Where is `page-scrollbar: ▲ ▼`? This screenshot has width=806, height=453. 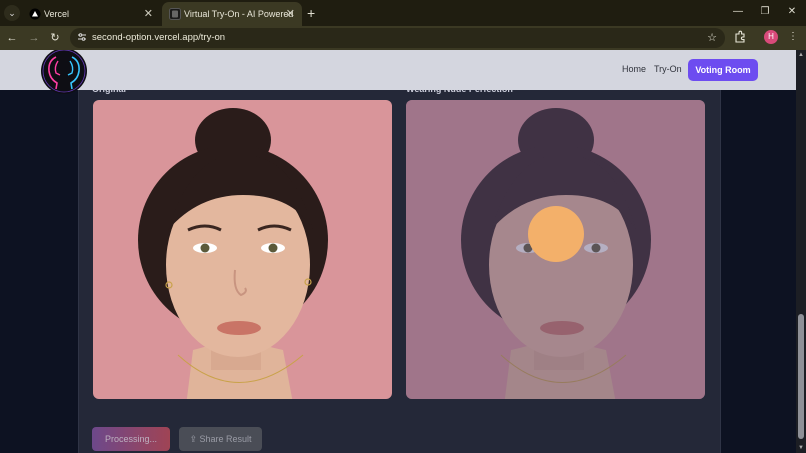
page-scrollbar: ▲ ▼ is located at coordinates (801, 251).